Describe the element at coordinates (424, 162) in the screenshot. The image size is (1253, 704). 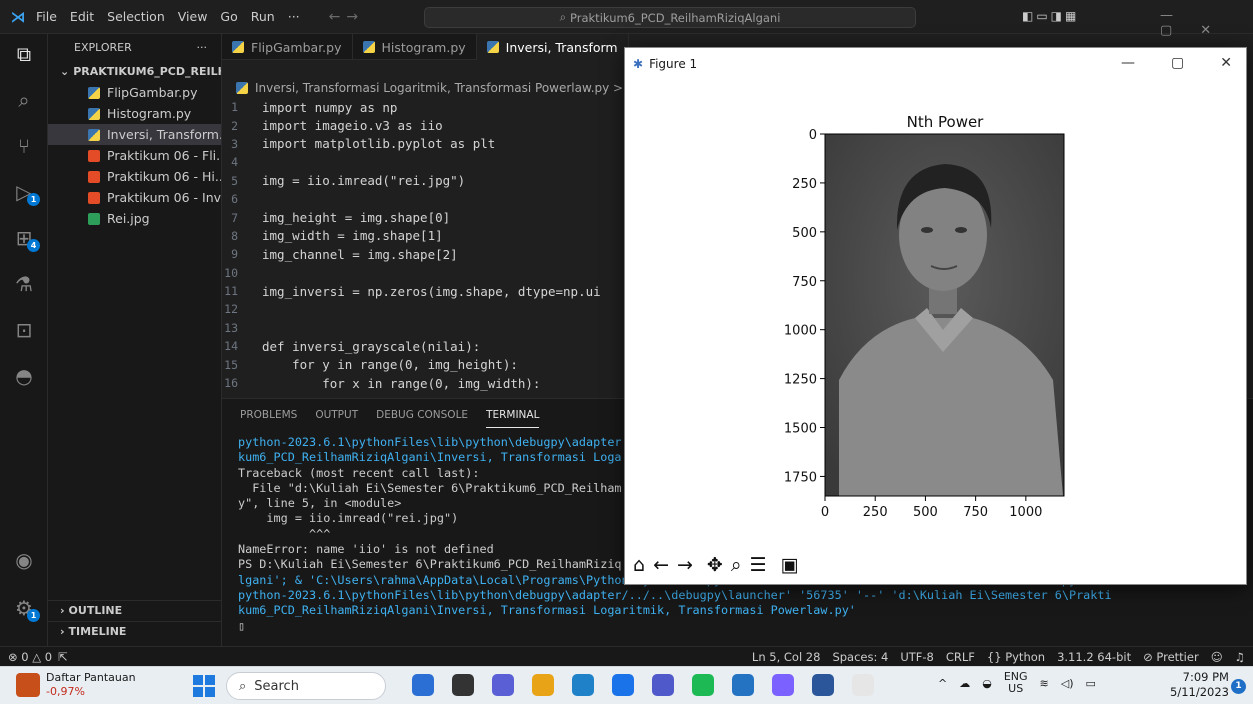
I see `code-line: 4` at that location.